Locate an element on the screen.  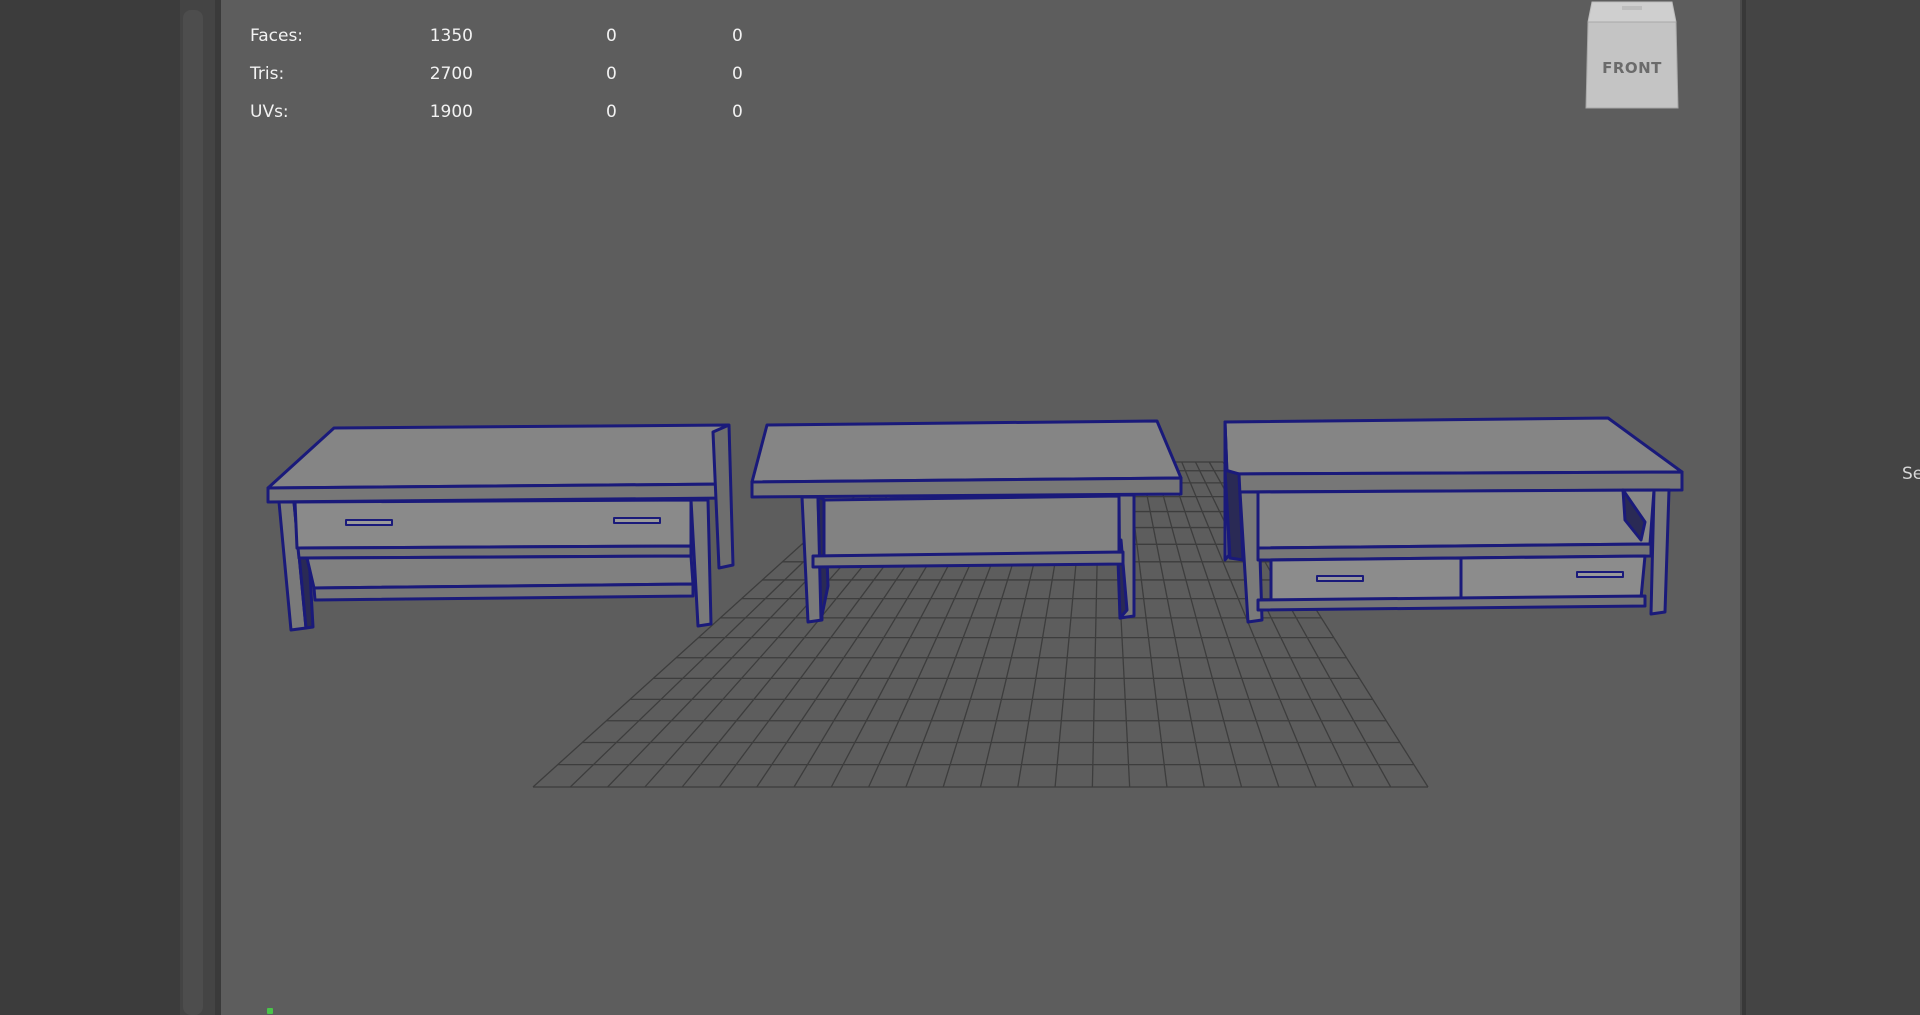
right-panel is located at coordinates (1831, 507).